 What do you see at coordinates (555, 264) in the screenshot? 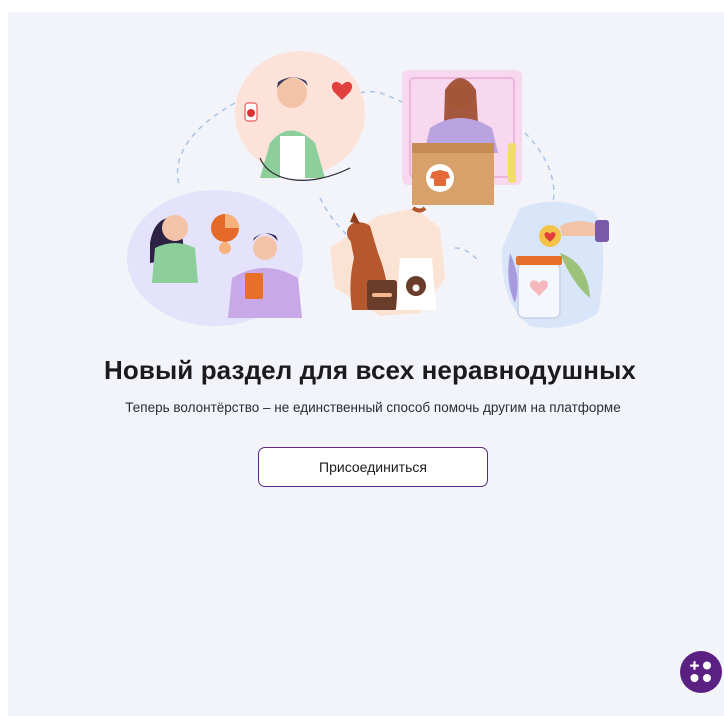
I see `donation-jar-illustration` at bounding box center [555, 264].